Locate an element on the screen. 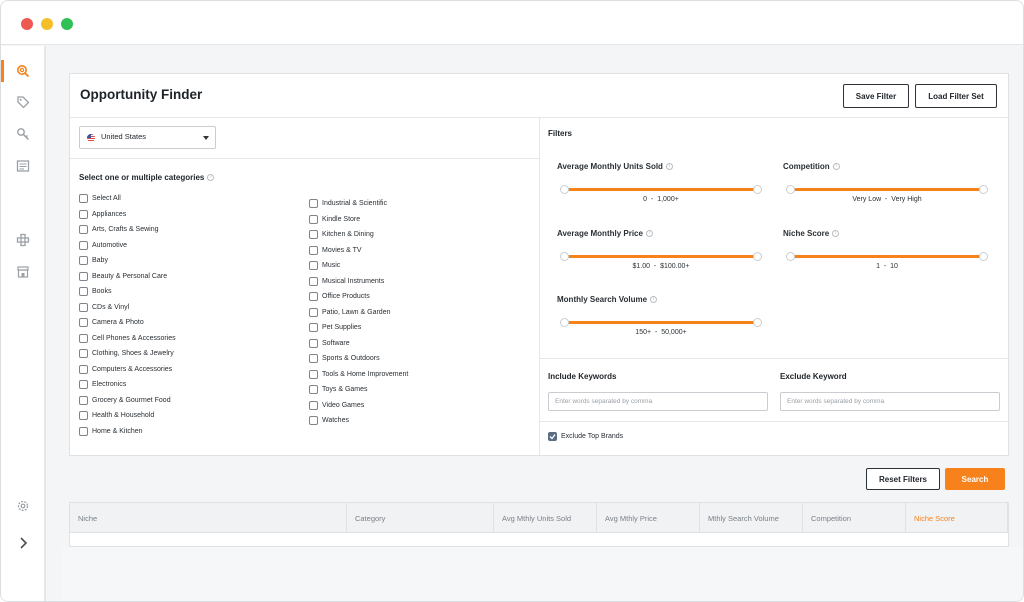 Image resolution: width=1024 pixels, height=602 pixels. category-option: Electronics is located at coordinates (102, 384).